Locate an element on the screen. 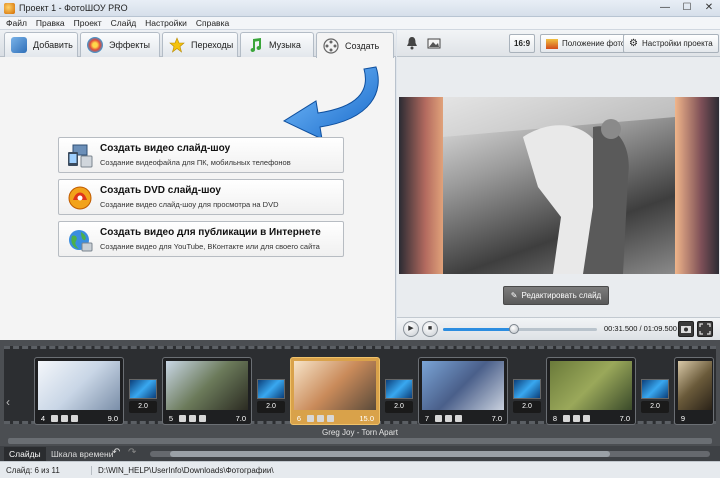 The width and height of the screenshot is (720, 478). pencil-icon: ✎ is located at coordinates (514, 295).